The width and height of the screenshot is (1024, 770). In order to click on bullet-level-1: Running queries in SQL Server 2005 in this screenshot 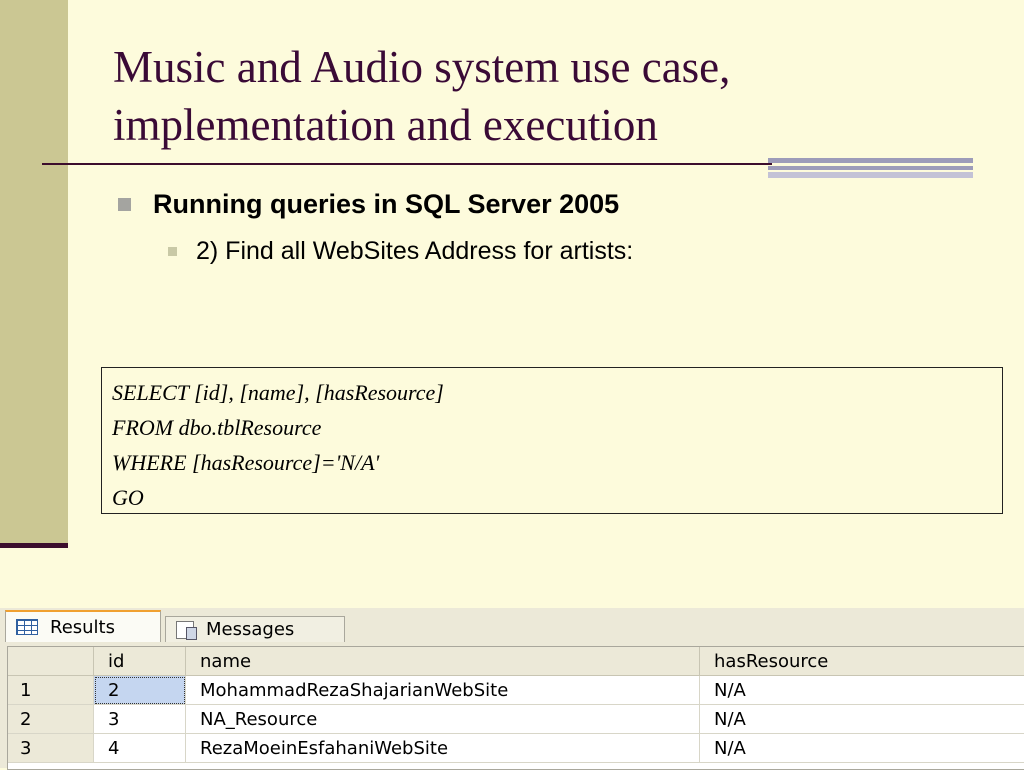, I will do `click(368, 204)`.